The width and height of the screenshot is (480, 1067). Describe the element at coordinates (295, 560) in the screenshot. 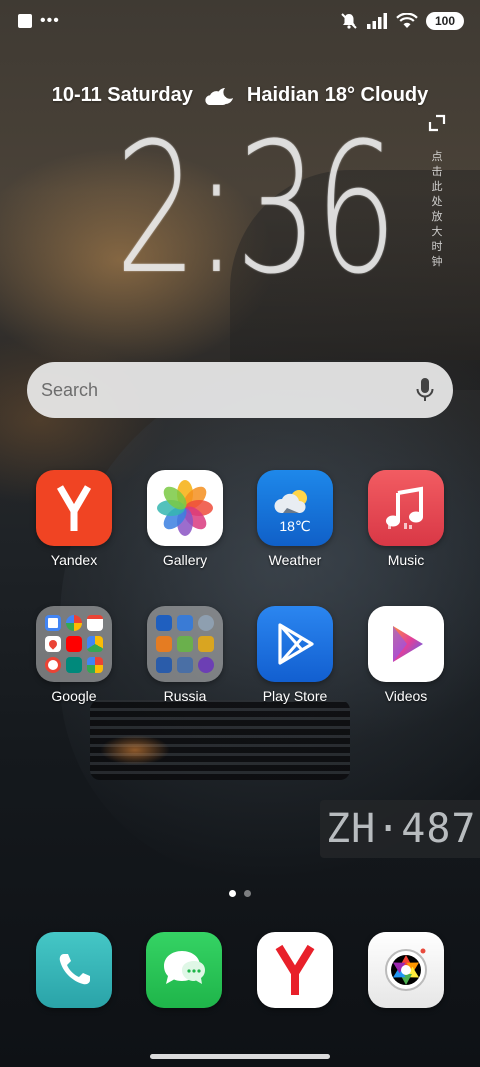

I see `app-label: Weather` at that location.